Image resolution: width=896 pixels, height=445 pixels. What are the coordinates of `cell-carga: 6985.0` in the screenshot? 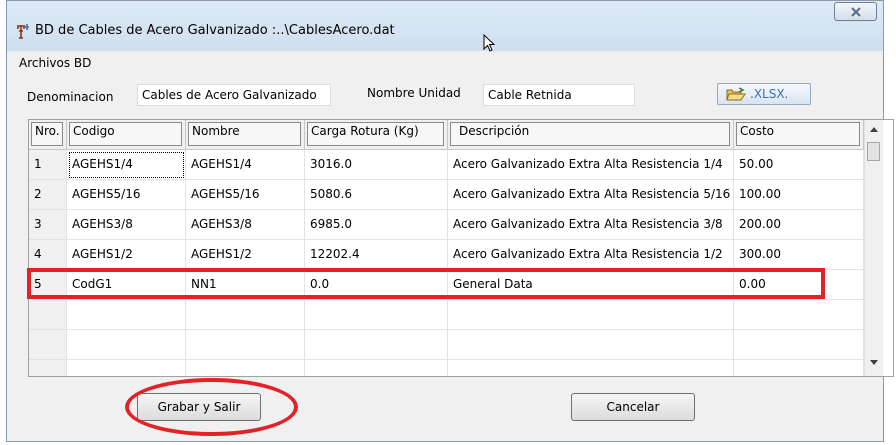 It's located at (376, 225).